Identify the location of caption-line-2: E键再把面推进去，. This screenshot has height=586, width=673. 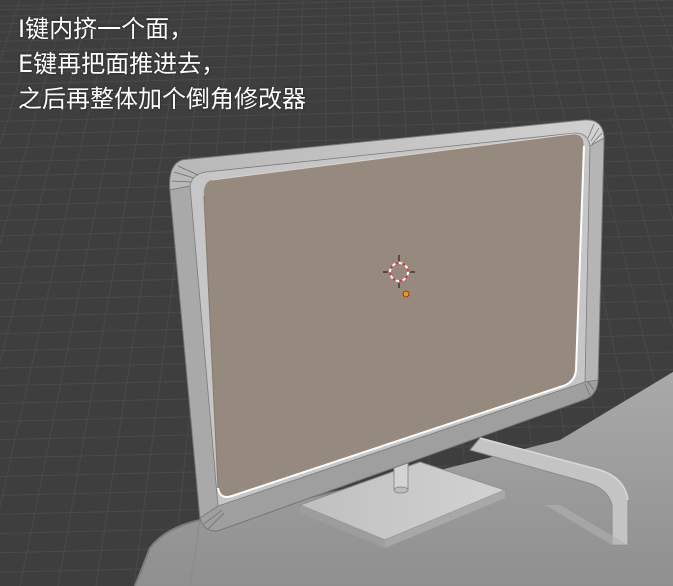
(122, 64).